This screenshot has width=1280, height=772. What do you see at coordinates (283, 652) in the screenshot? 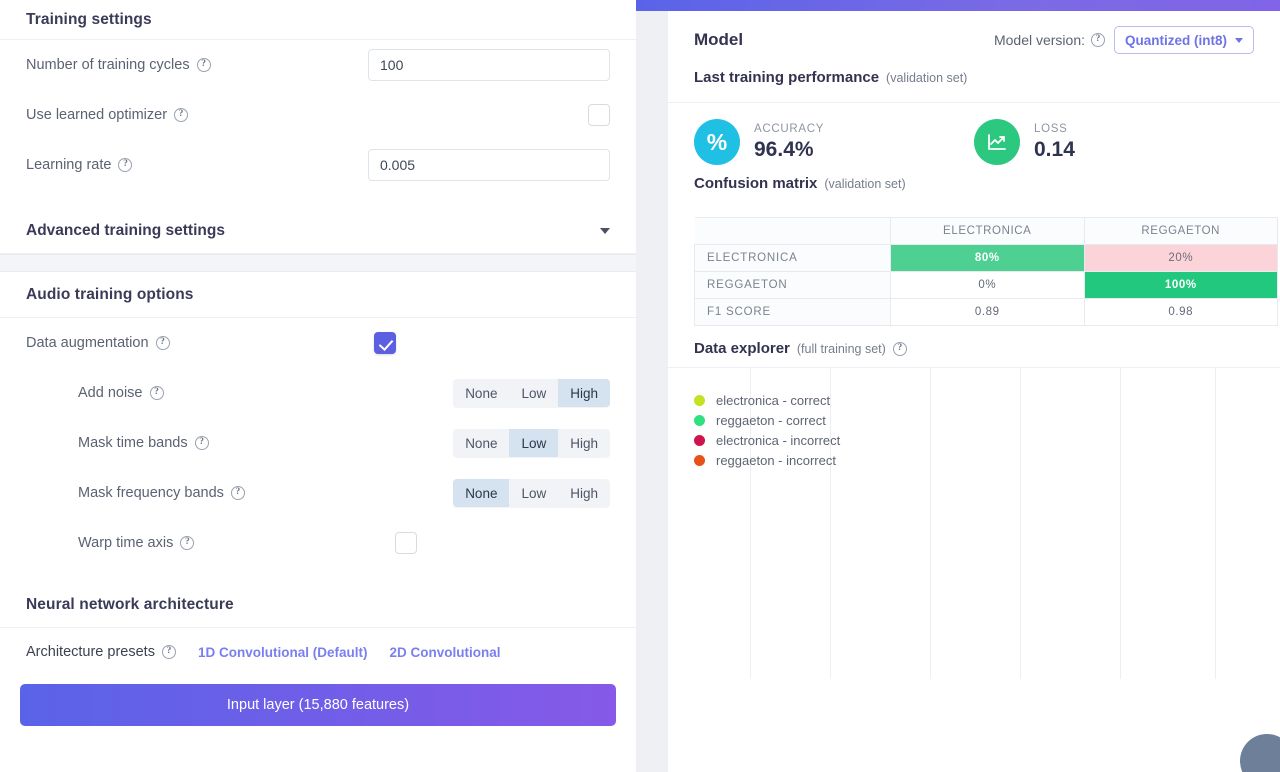
I see `preset-1d-convolutional: 1D Convolutional (Default)` at bounding box center [283, 652].